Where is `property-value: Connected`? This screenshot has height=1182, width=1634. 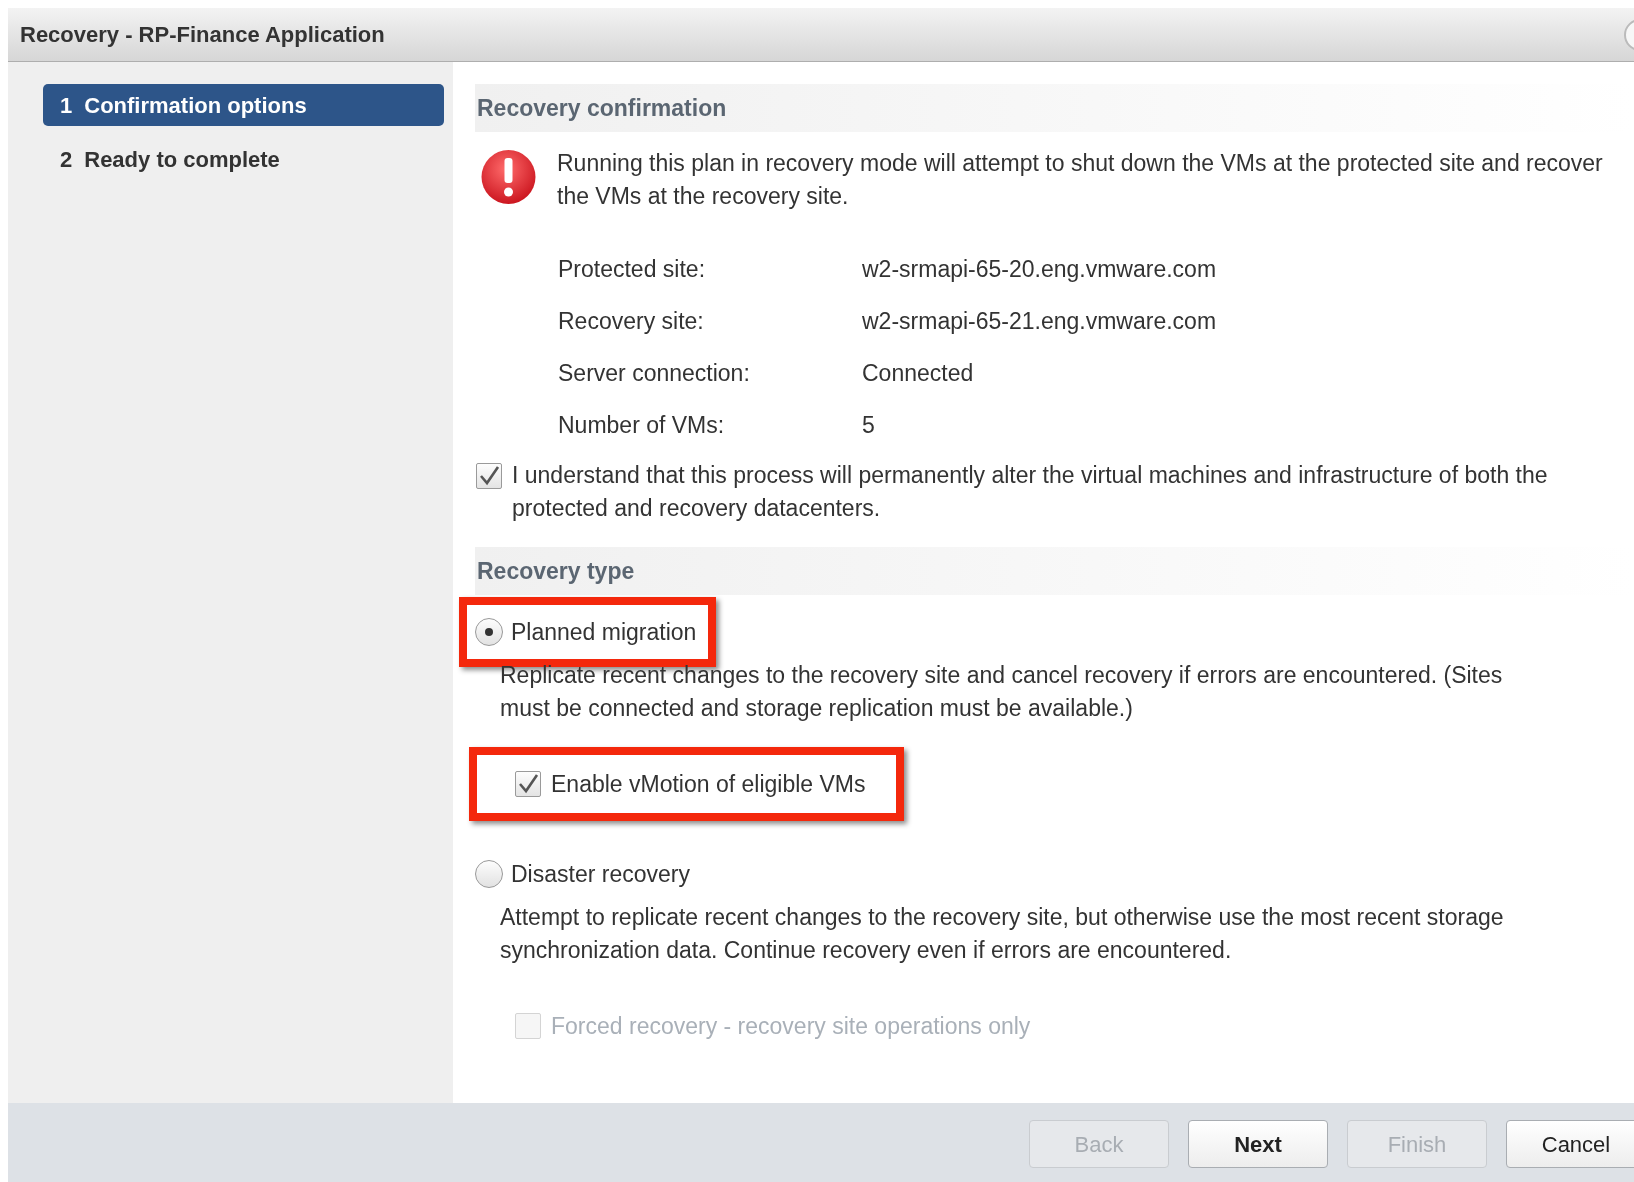 property-value: Connected is located at coordinates (918, 373).